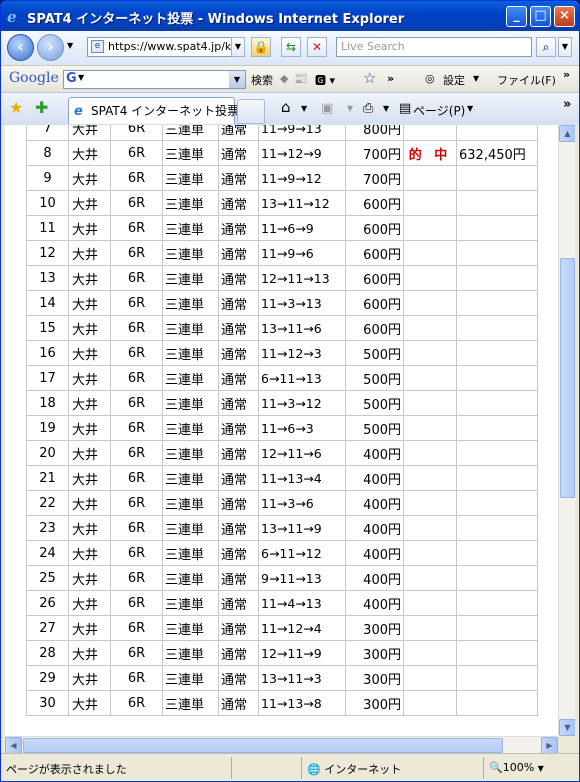 The image size is (580, 782). I want to click on hit-cell: 的 中, so click(430, 153).